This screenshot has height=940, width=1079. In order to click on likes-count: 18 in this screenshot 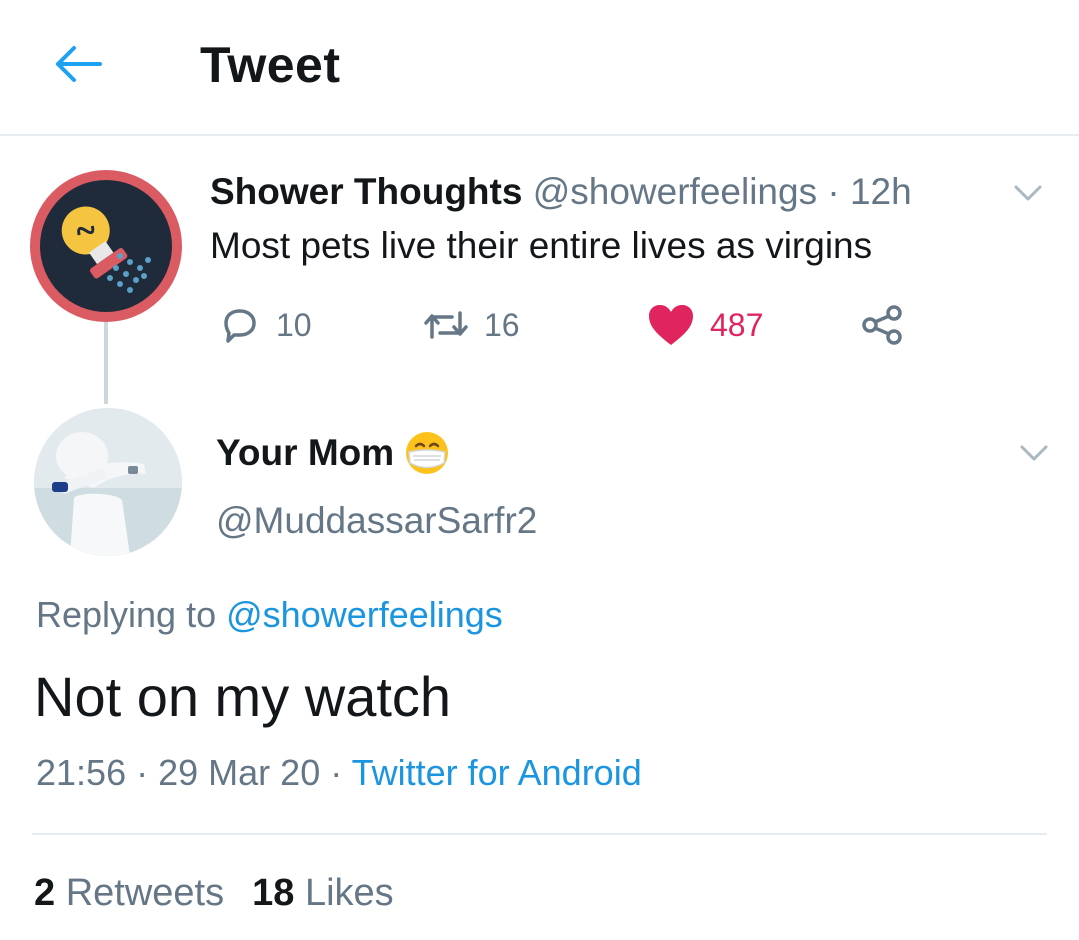, I will do `click(273, 893)`.